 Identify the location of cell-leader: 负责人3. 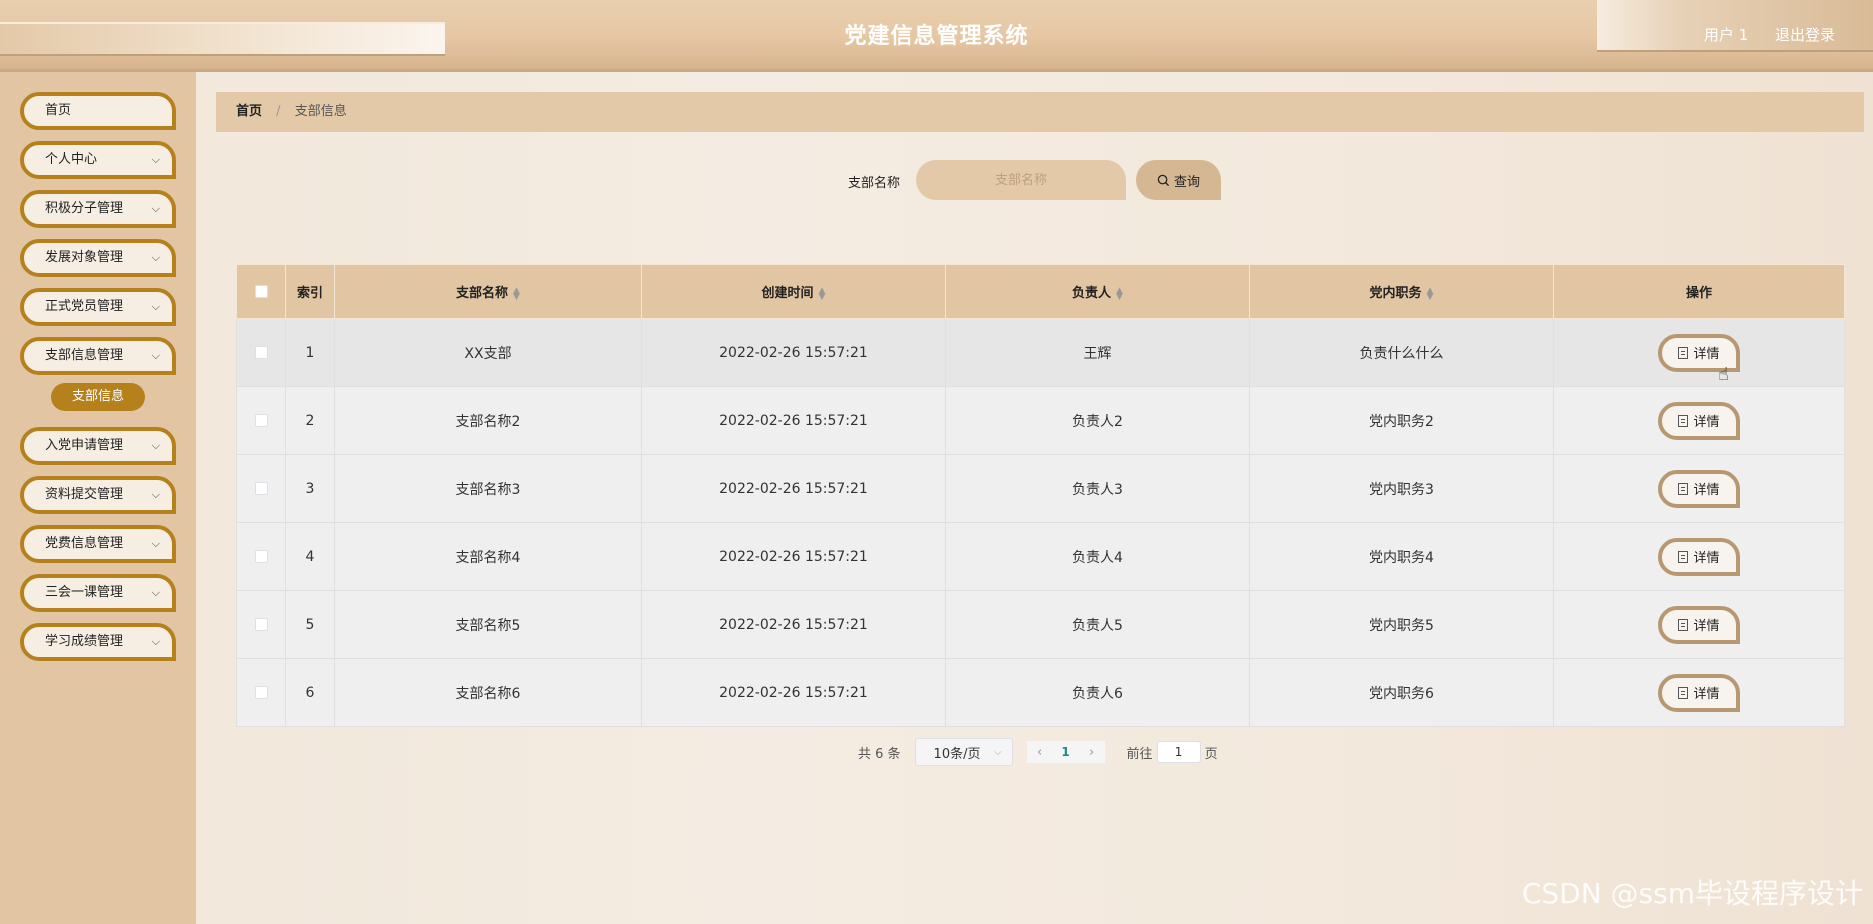
(1097, 488).